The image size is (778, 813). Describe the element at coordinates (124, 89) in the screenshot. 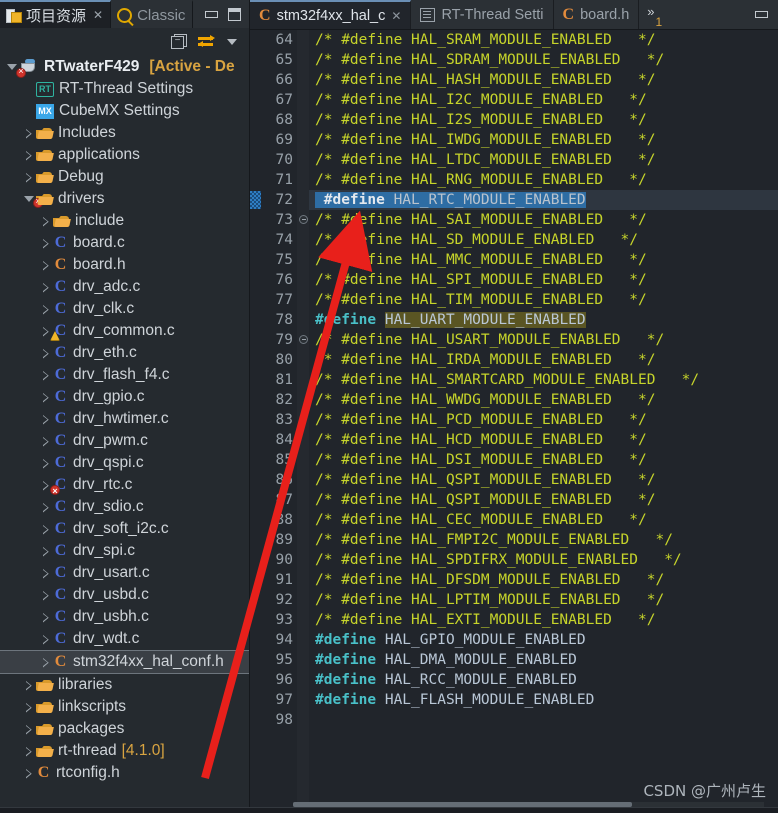

I see `tree-item-rt-thread-settings: RT RT-Thread Settings` at that location.